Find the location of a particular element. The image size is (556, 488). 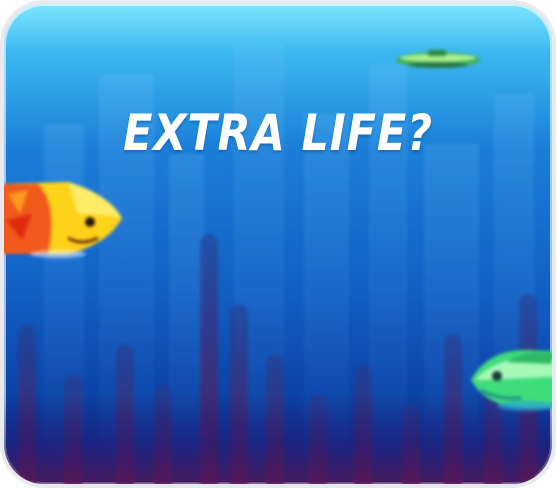

yellow-fish-icon is located at coordinates (63, 220).